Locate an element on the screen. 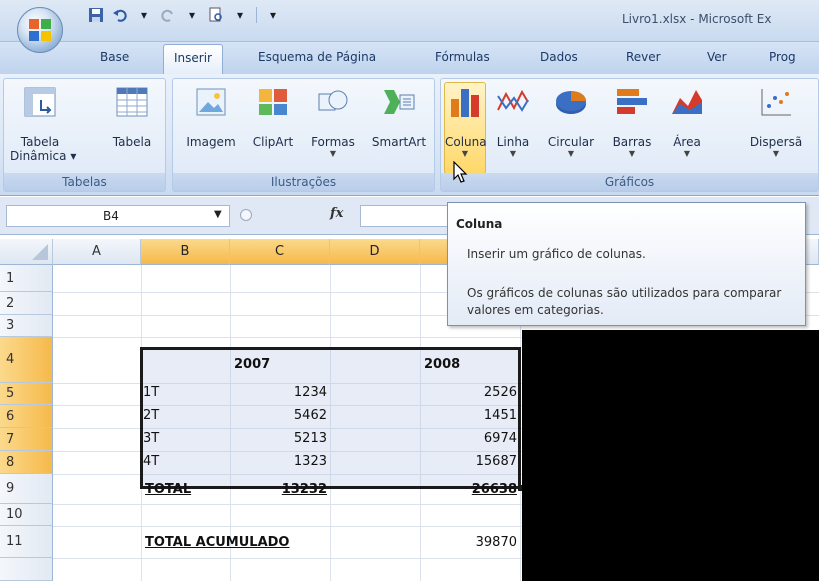 The height and width of the screenshot is (581, 819). quick-access-toolbar: ▾ ▾ ▾ ▾ is located at coordinates (184, 15).